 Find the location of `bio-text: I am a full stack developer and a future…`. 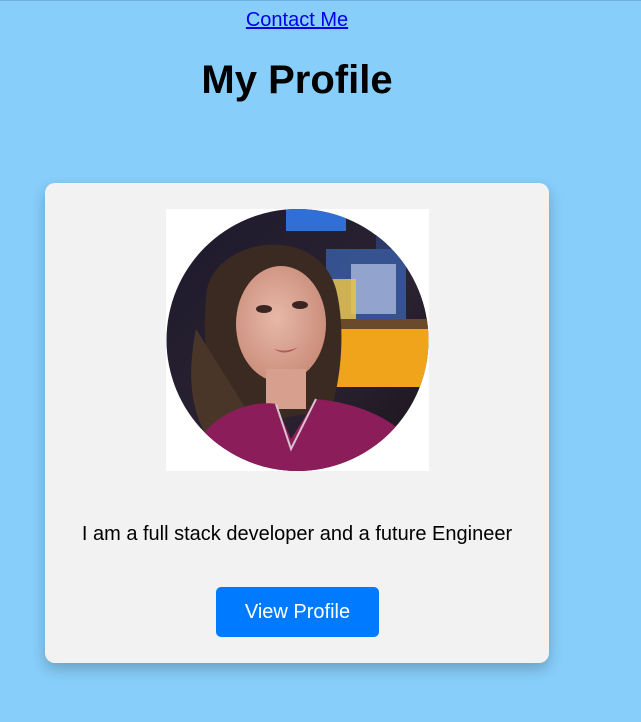

bio-text: I am a full stack developer and a future… is located at coordinates (297, 534).